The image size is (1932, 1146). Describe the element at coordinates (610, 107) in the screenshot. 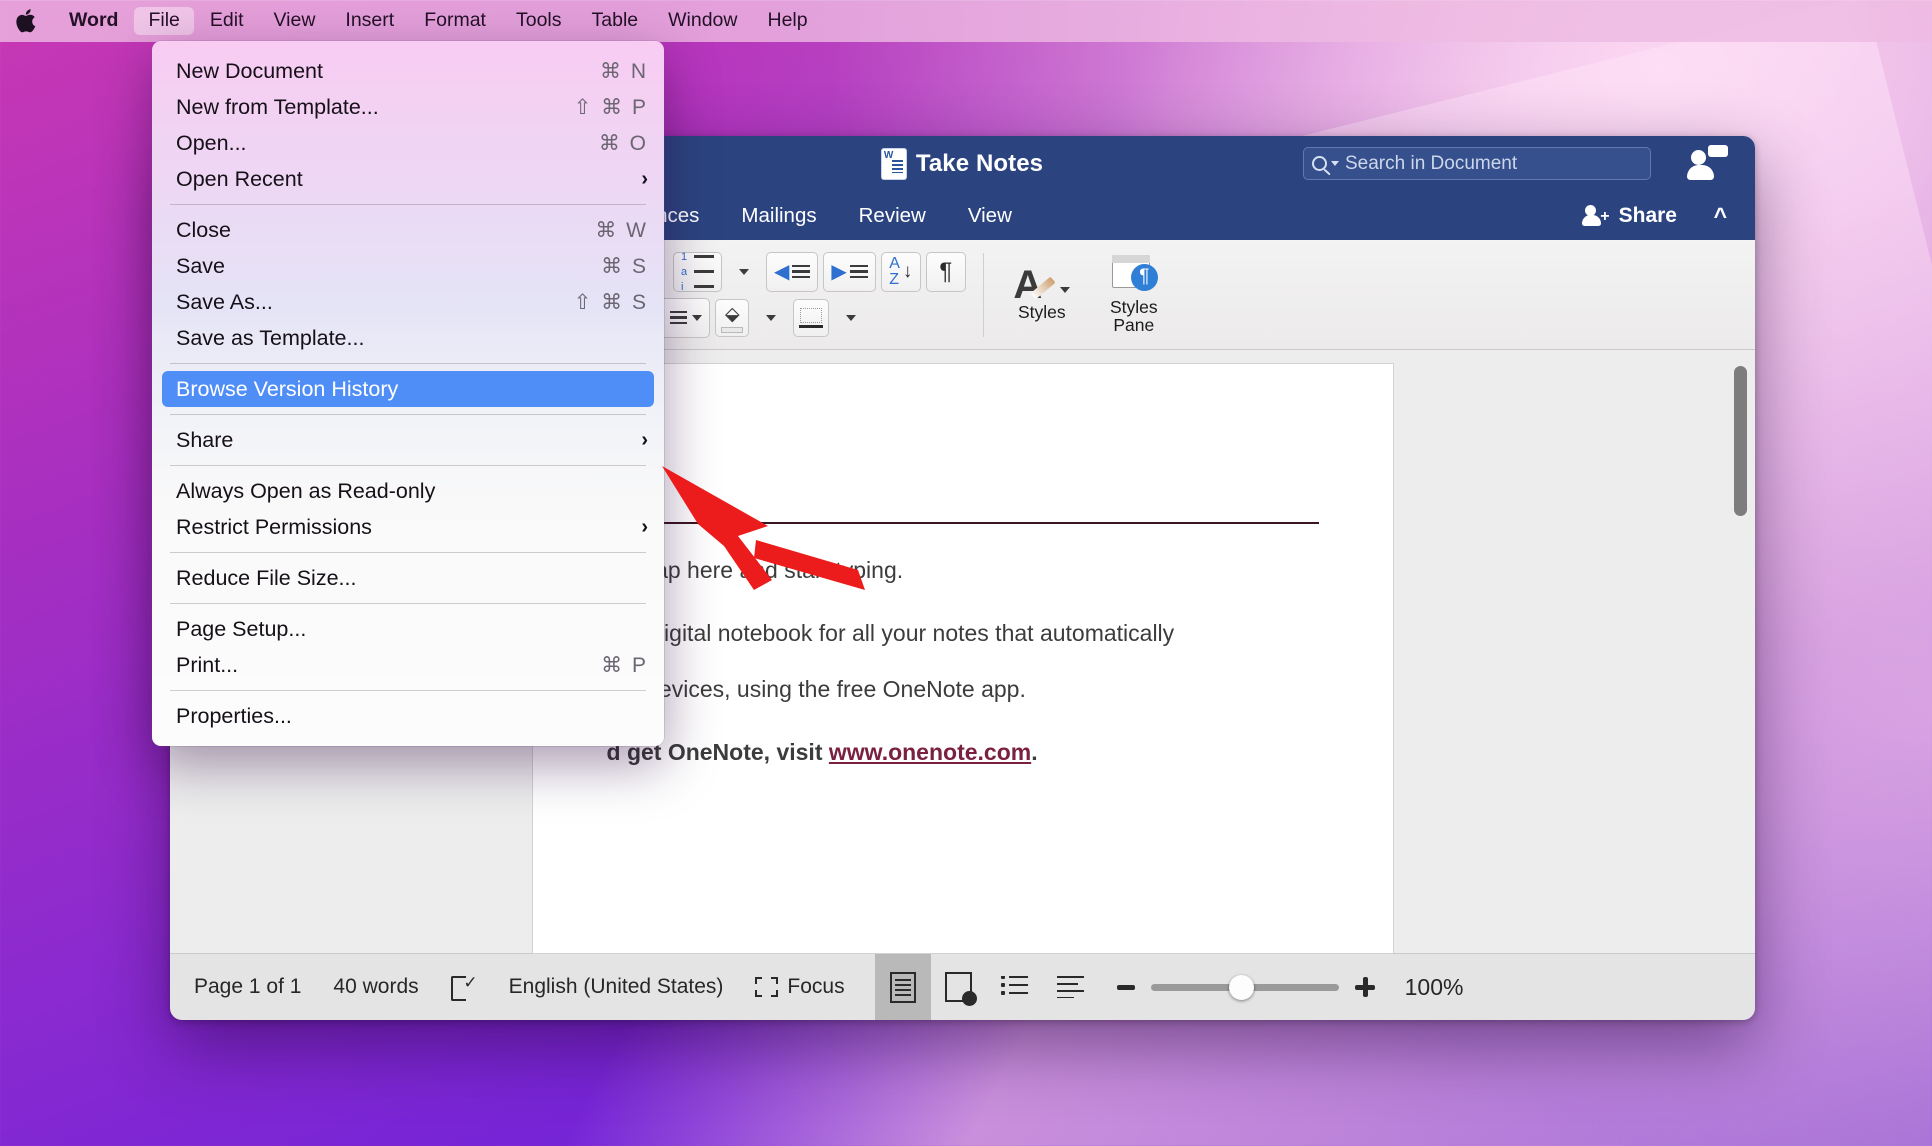

I see `menu-item-shortcut: ⇧ ⌘ P` at that location.